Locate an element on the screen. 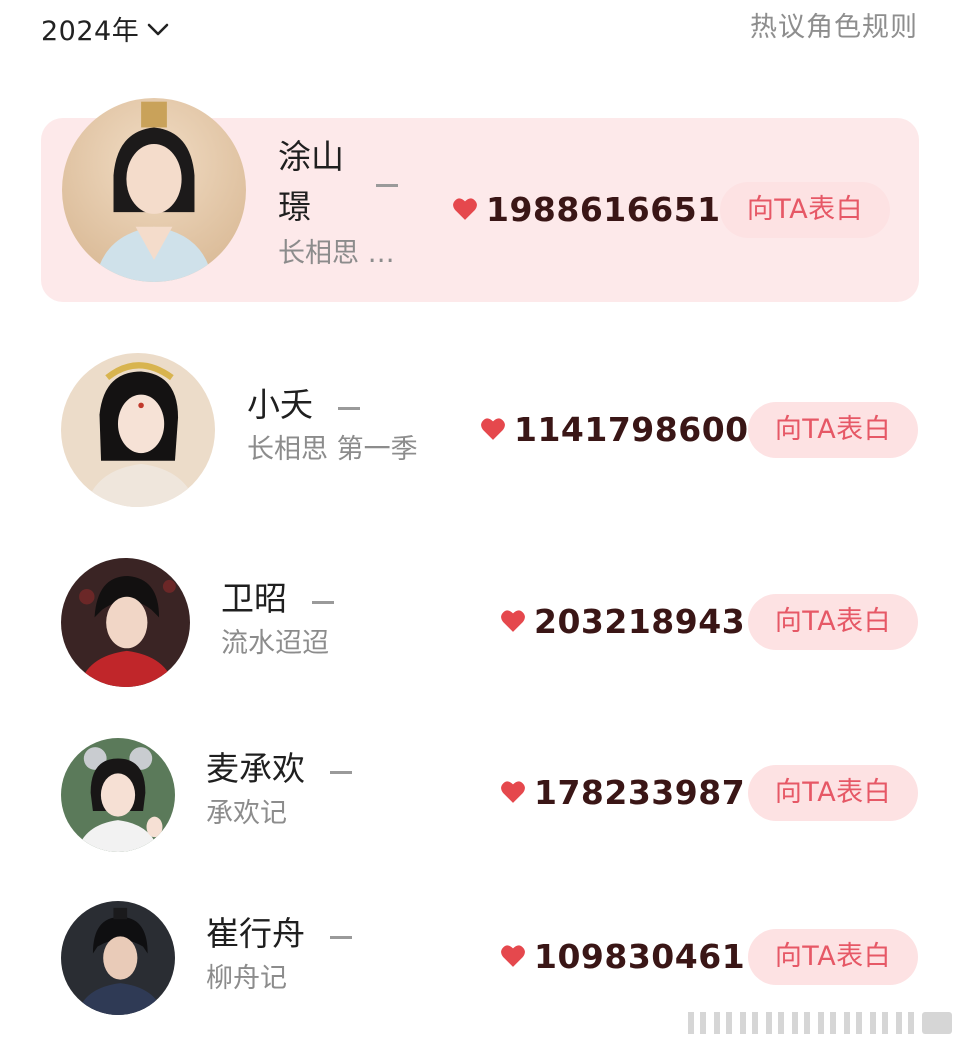 This screenshot has width=960, height=1045. drama-title: 流水迢迢 is located at coordinates (275, 643).